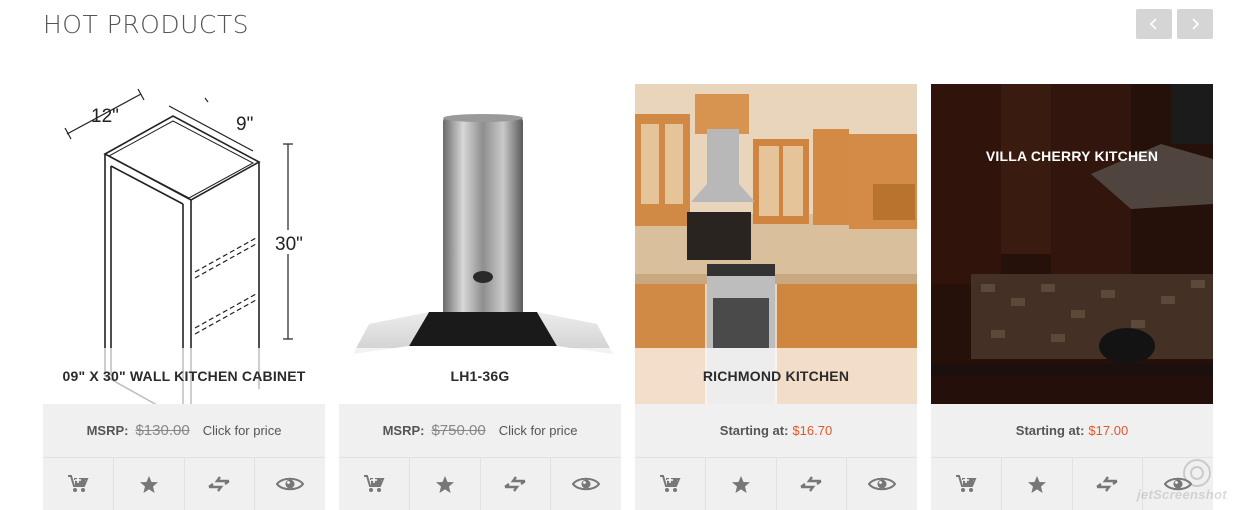 The width and height of the screenshot is (1248, 510). I want to click on chevron-left-icon, so click(1153, 24).